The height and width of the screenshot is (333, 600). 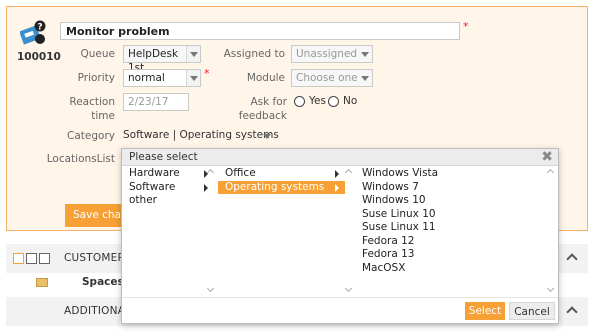 I want to click on ticket-help-icon: ?, so click(x=33, y=32).